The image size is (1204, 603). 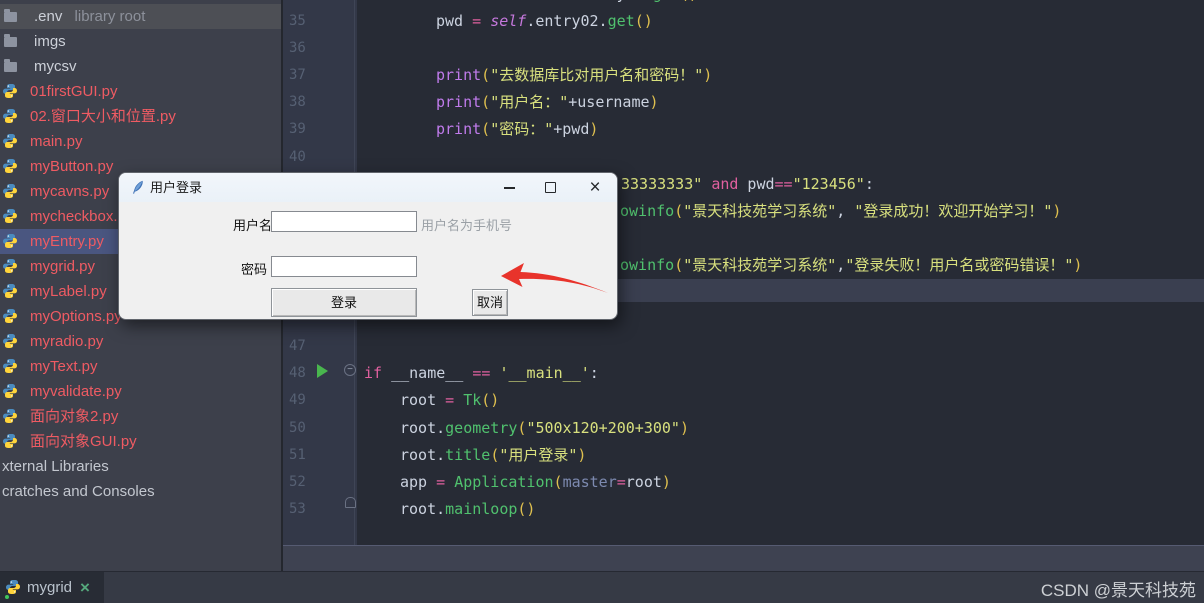 I want to click on code-line-34: username = self.entry01.get(), so click(x=567, y=4).